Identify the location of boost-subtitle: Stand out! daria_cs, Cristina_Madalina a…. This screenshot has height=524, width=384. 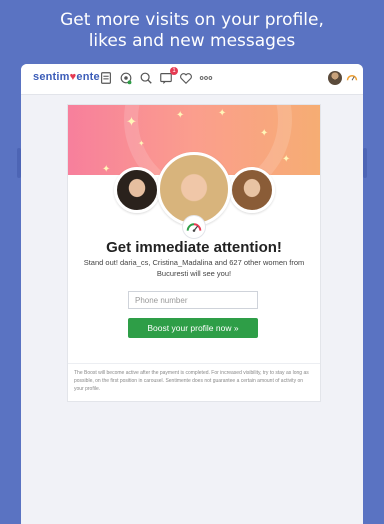
(194, 268).